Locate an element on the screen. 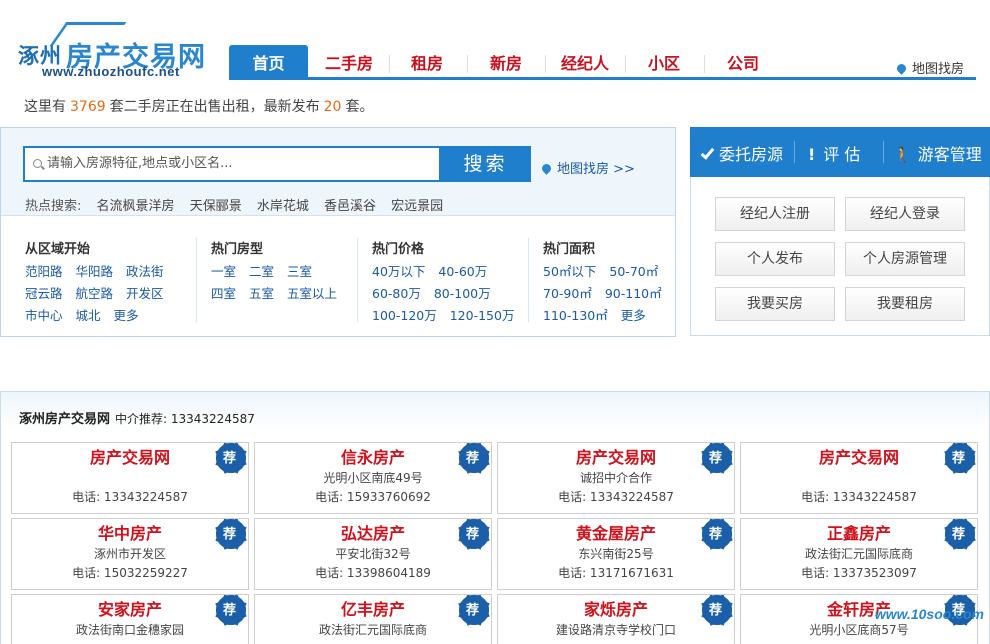 The width and height of the screenshot is (990, 644). agency-name: 黄金屋房产 is located at coordinates (616, 534).